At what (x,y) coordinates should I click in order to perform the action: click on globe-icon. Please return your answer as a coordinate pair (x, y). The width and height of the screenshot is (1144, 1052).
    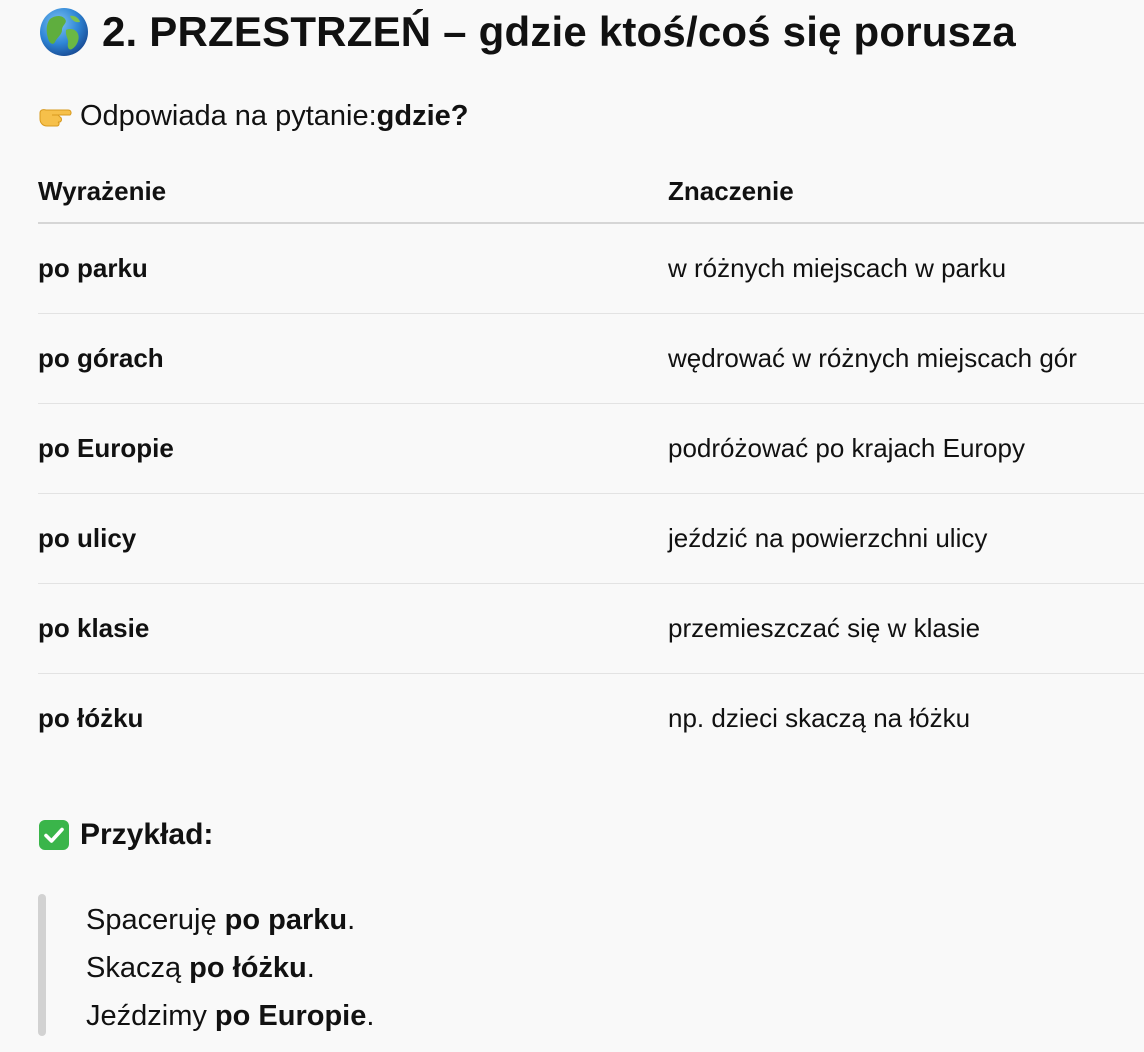
    Looking at the image, I should click on (64, 32).